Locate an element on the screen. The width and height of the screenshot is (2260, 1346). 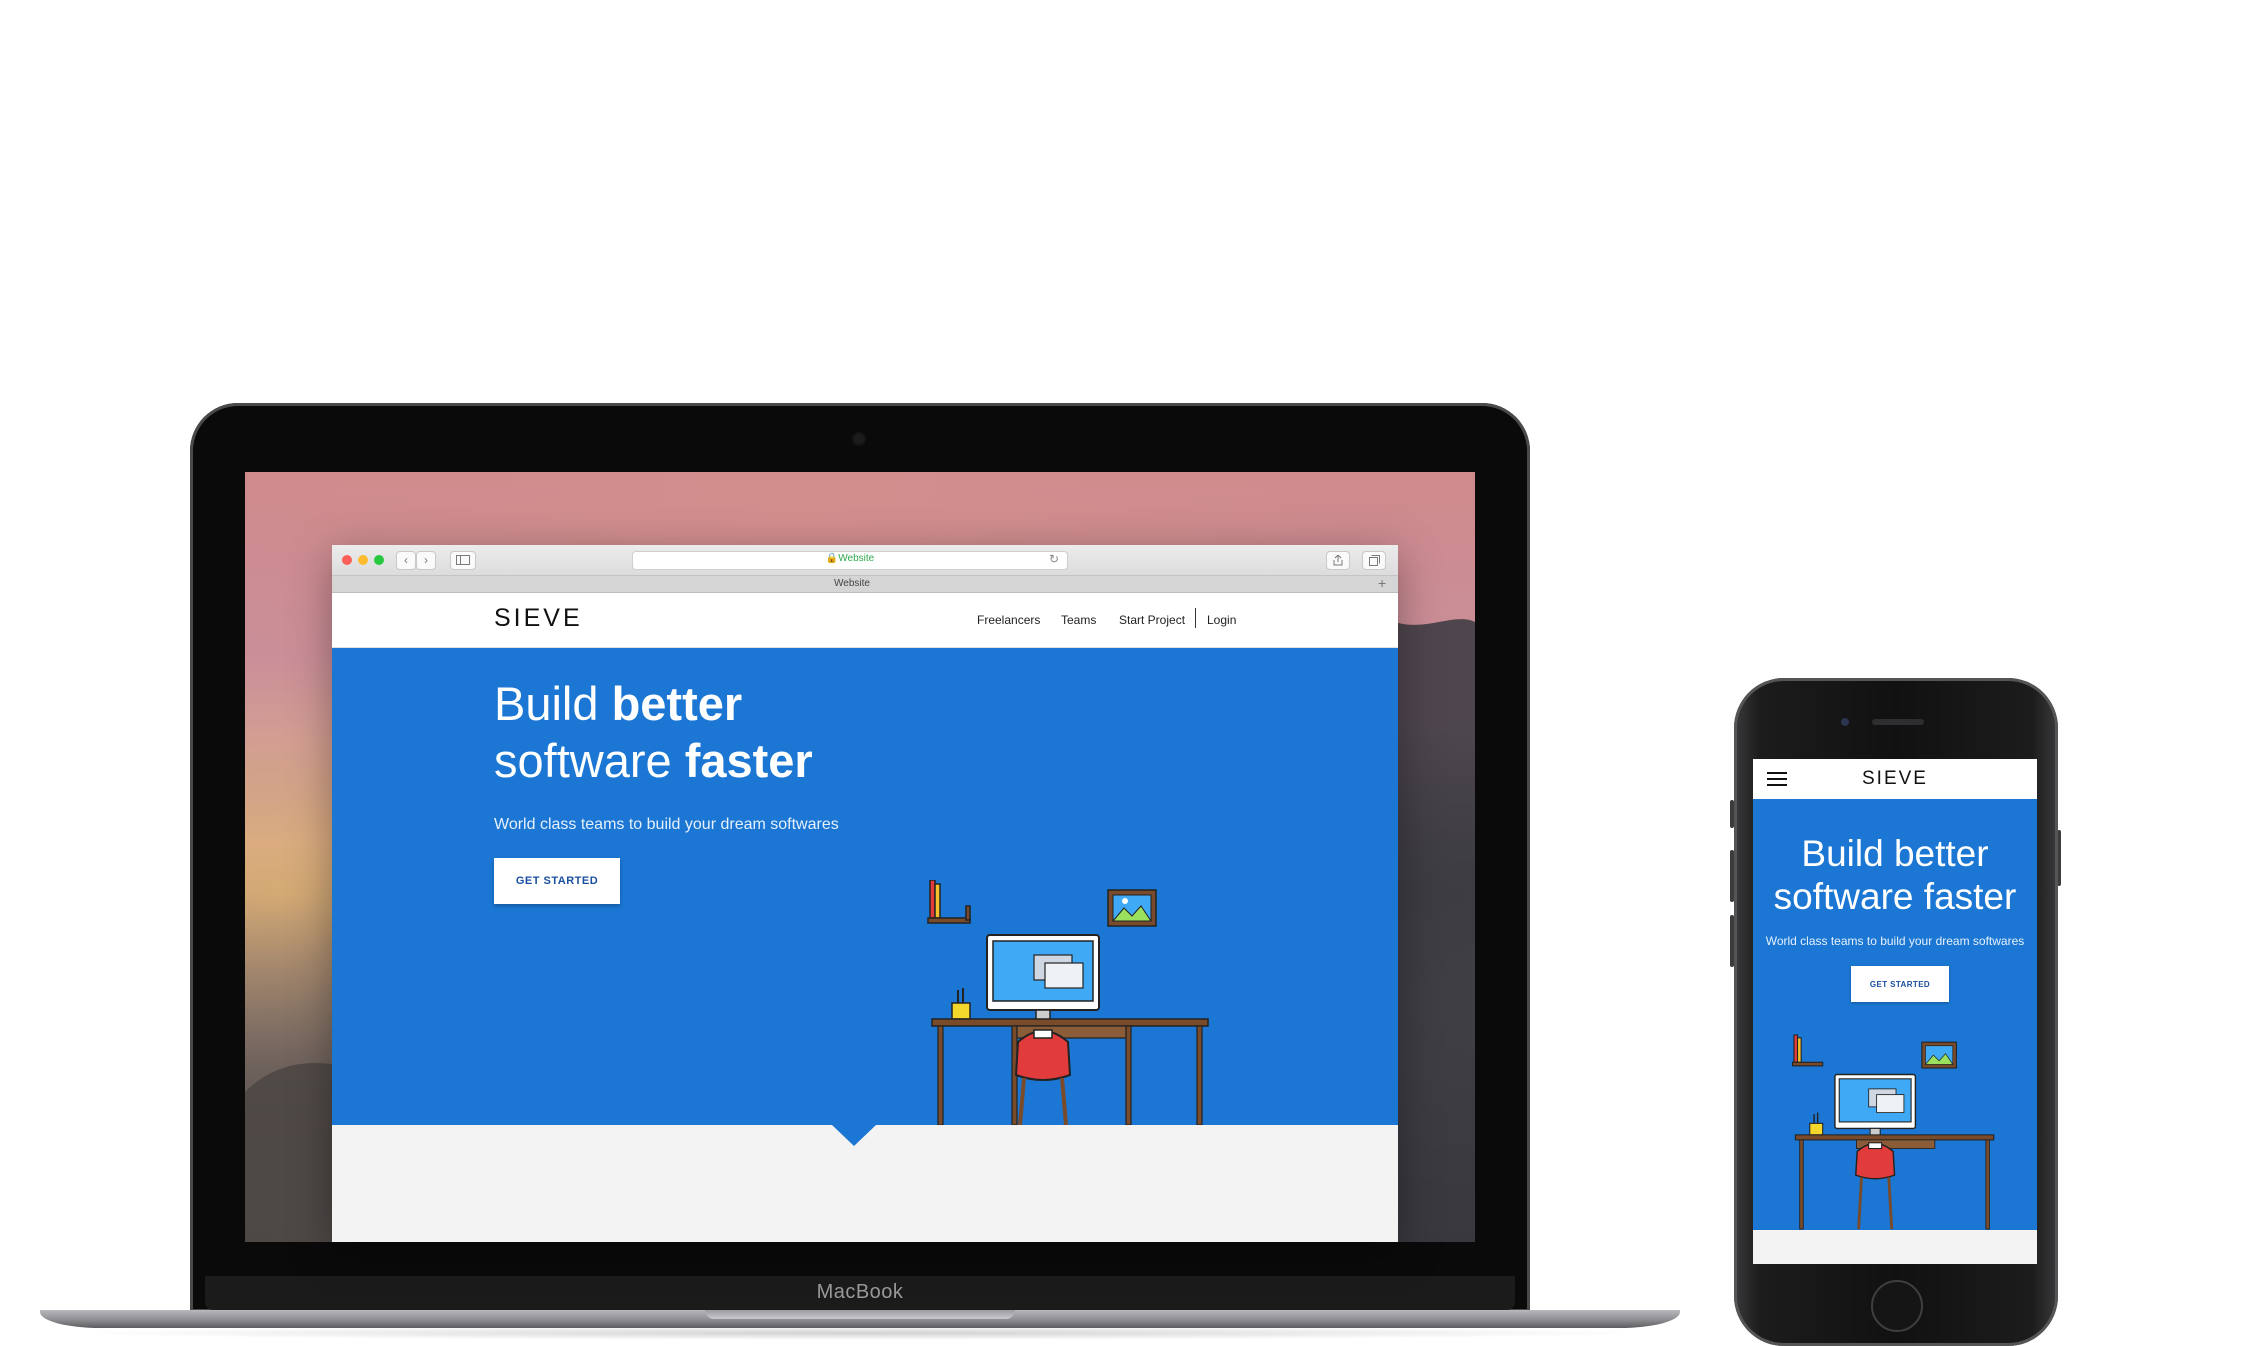
hero-title-line2-bold: faster is located at coordinates (748, 760).